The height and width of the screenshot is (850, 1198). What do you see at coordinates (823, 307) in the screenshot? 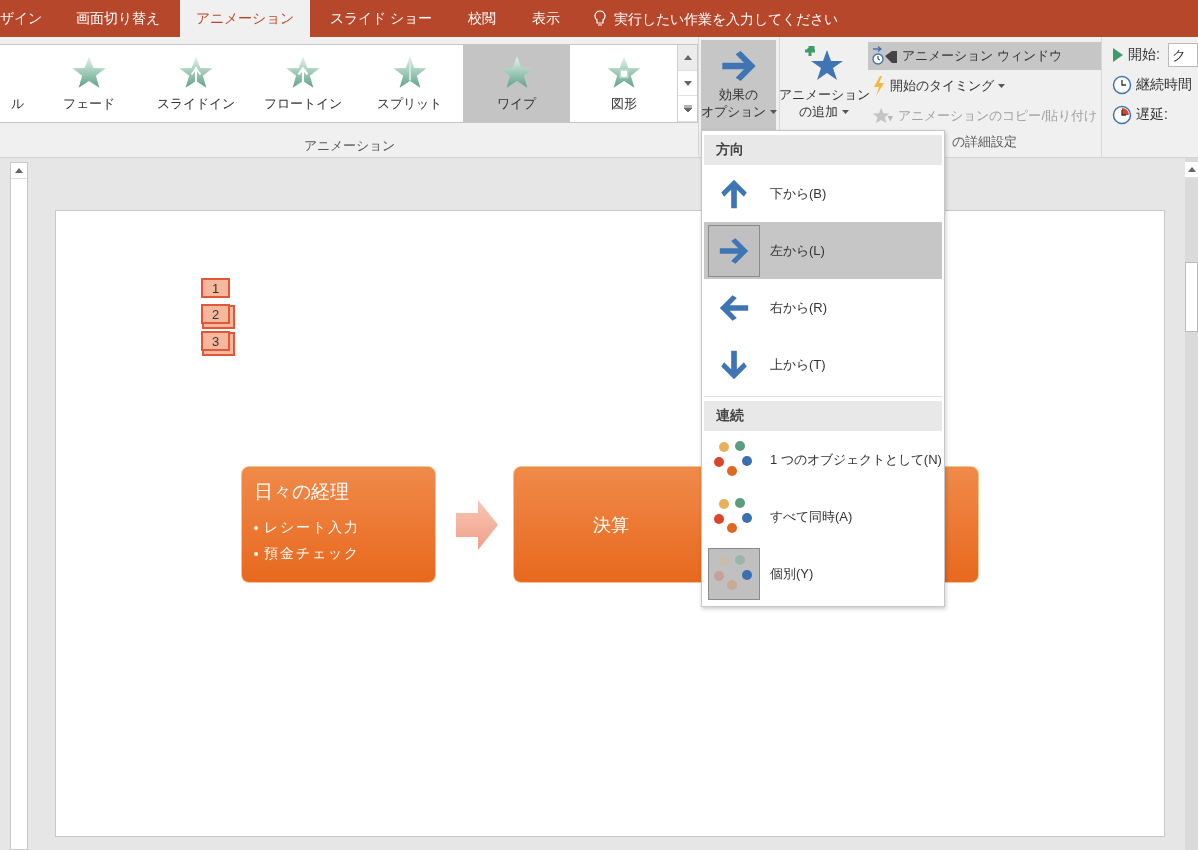
I see `menu-item: 右から(R)` at bounding box center [823, 307].